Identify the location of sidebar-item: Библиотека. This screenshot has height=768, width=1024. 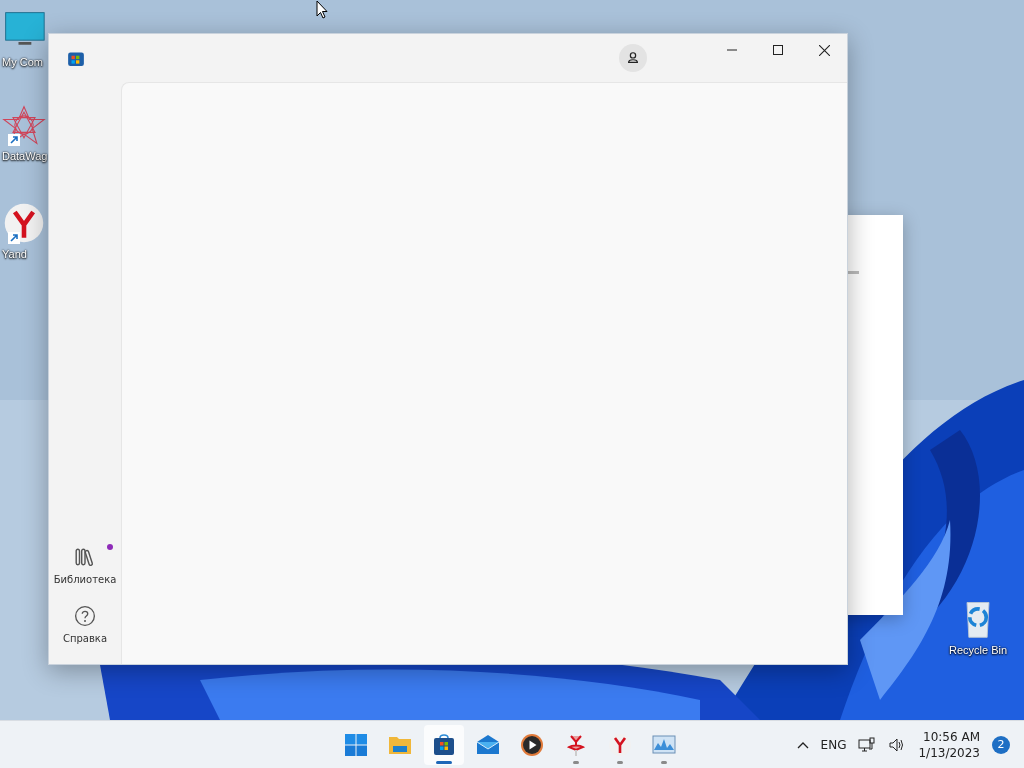
(85, 565).